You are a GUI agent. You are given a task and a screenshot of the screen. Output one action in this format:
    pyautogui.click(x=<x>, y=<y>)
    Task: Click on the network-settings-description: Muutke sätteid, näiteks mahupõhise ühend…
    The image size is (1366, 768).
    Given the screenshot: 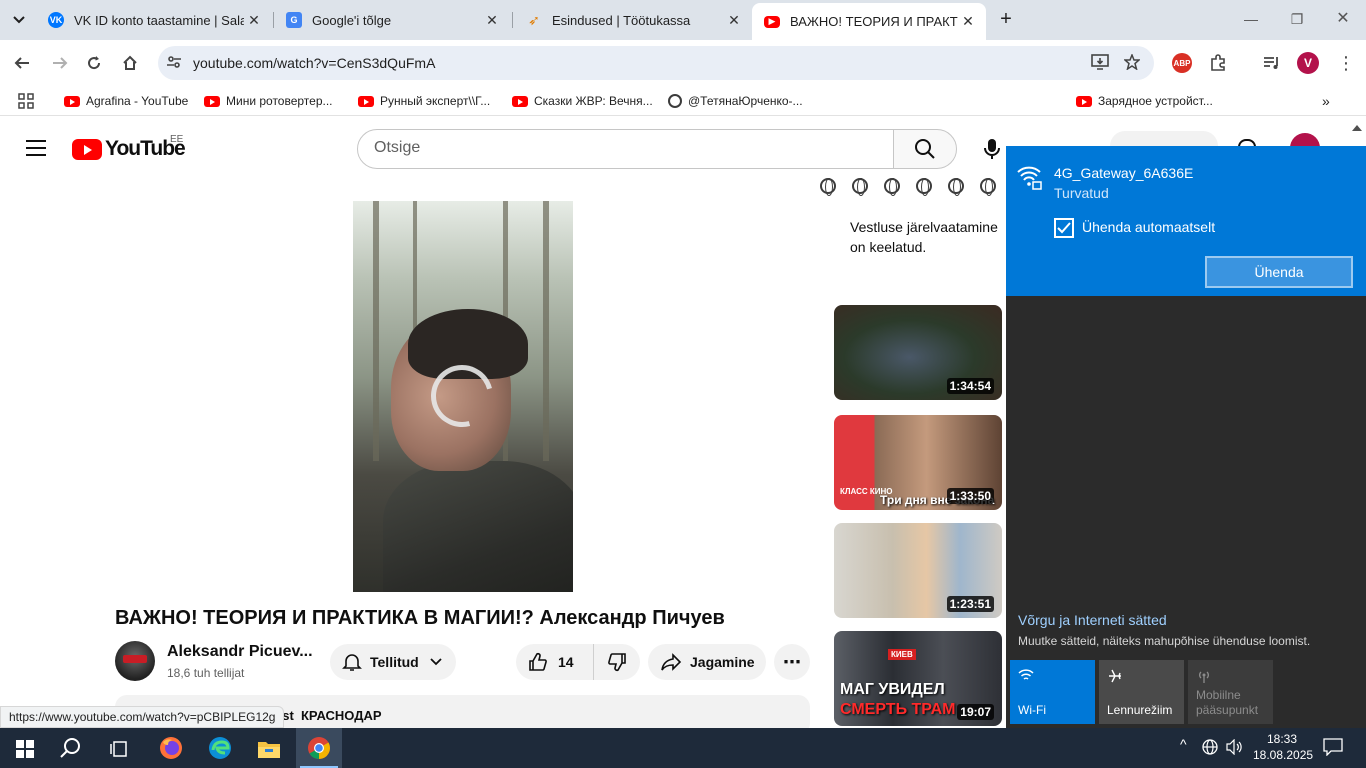 What is the action you would take?
    pyautogui.click(x=1164, y=641)
    